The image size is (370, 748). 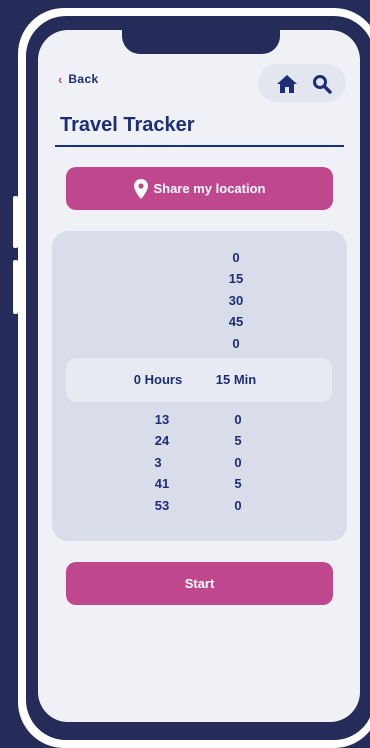 What do you see at coordinates (302, 83) in the screenshot?
I see `header-actions` at bounding box center [302, 83].